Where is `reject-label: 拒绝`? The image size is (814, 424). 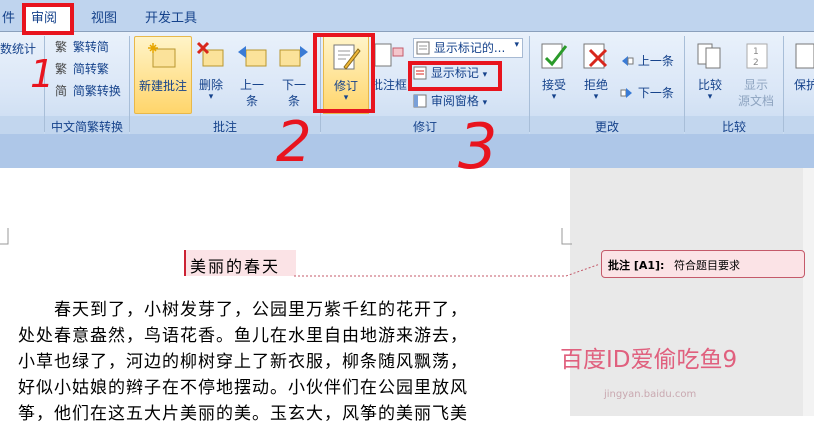 reject-label: 拒绝 is located at coordinates (595, 85).